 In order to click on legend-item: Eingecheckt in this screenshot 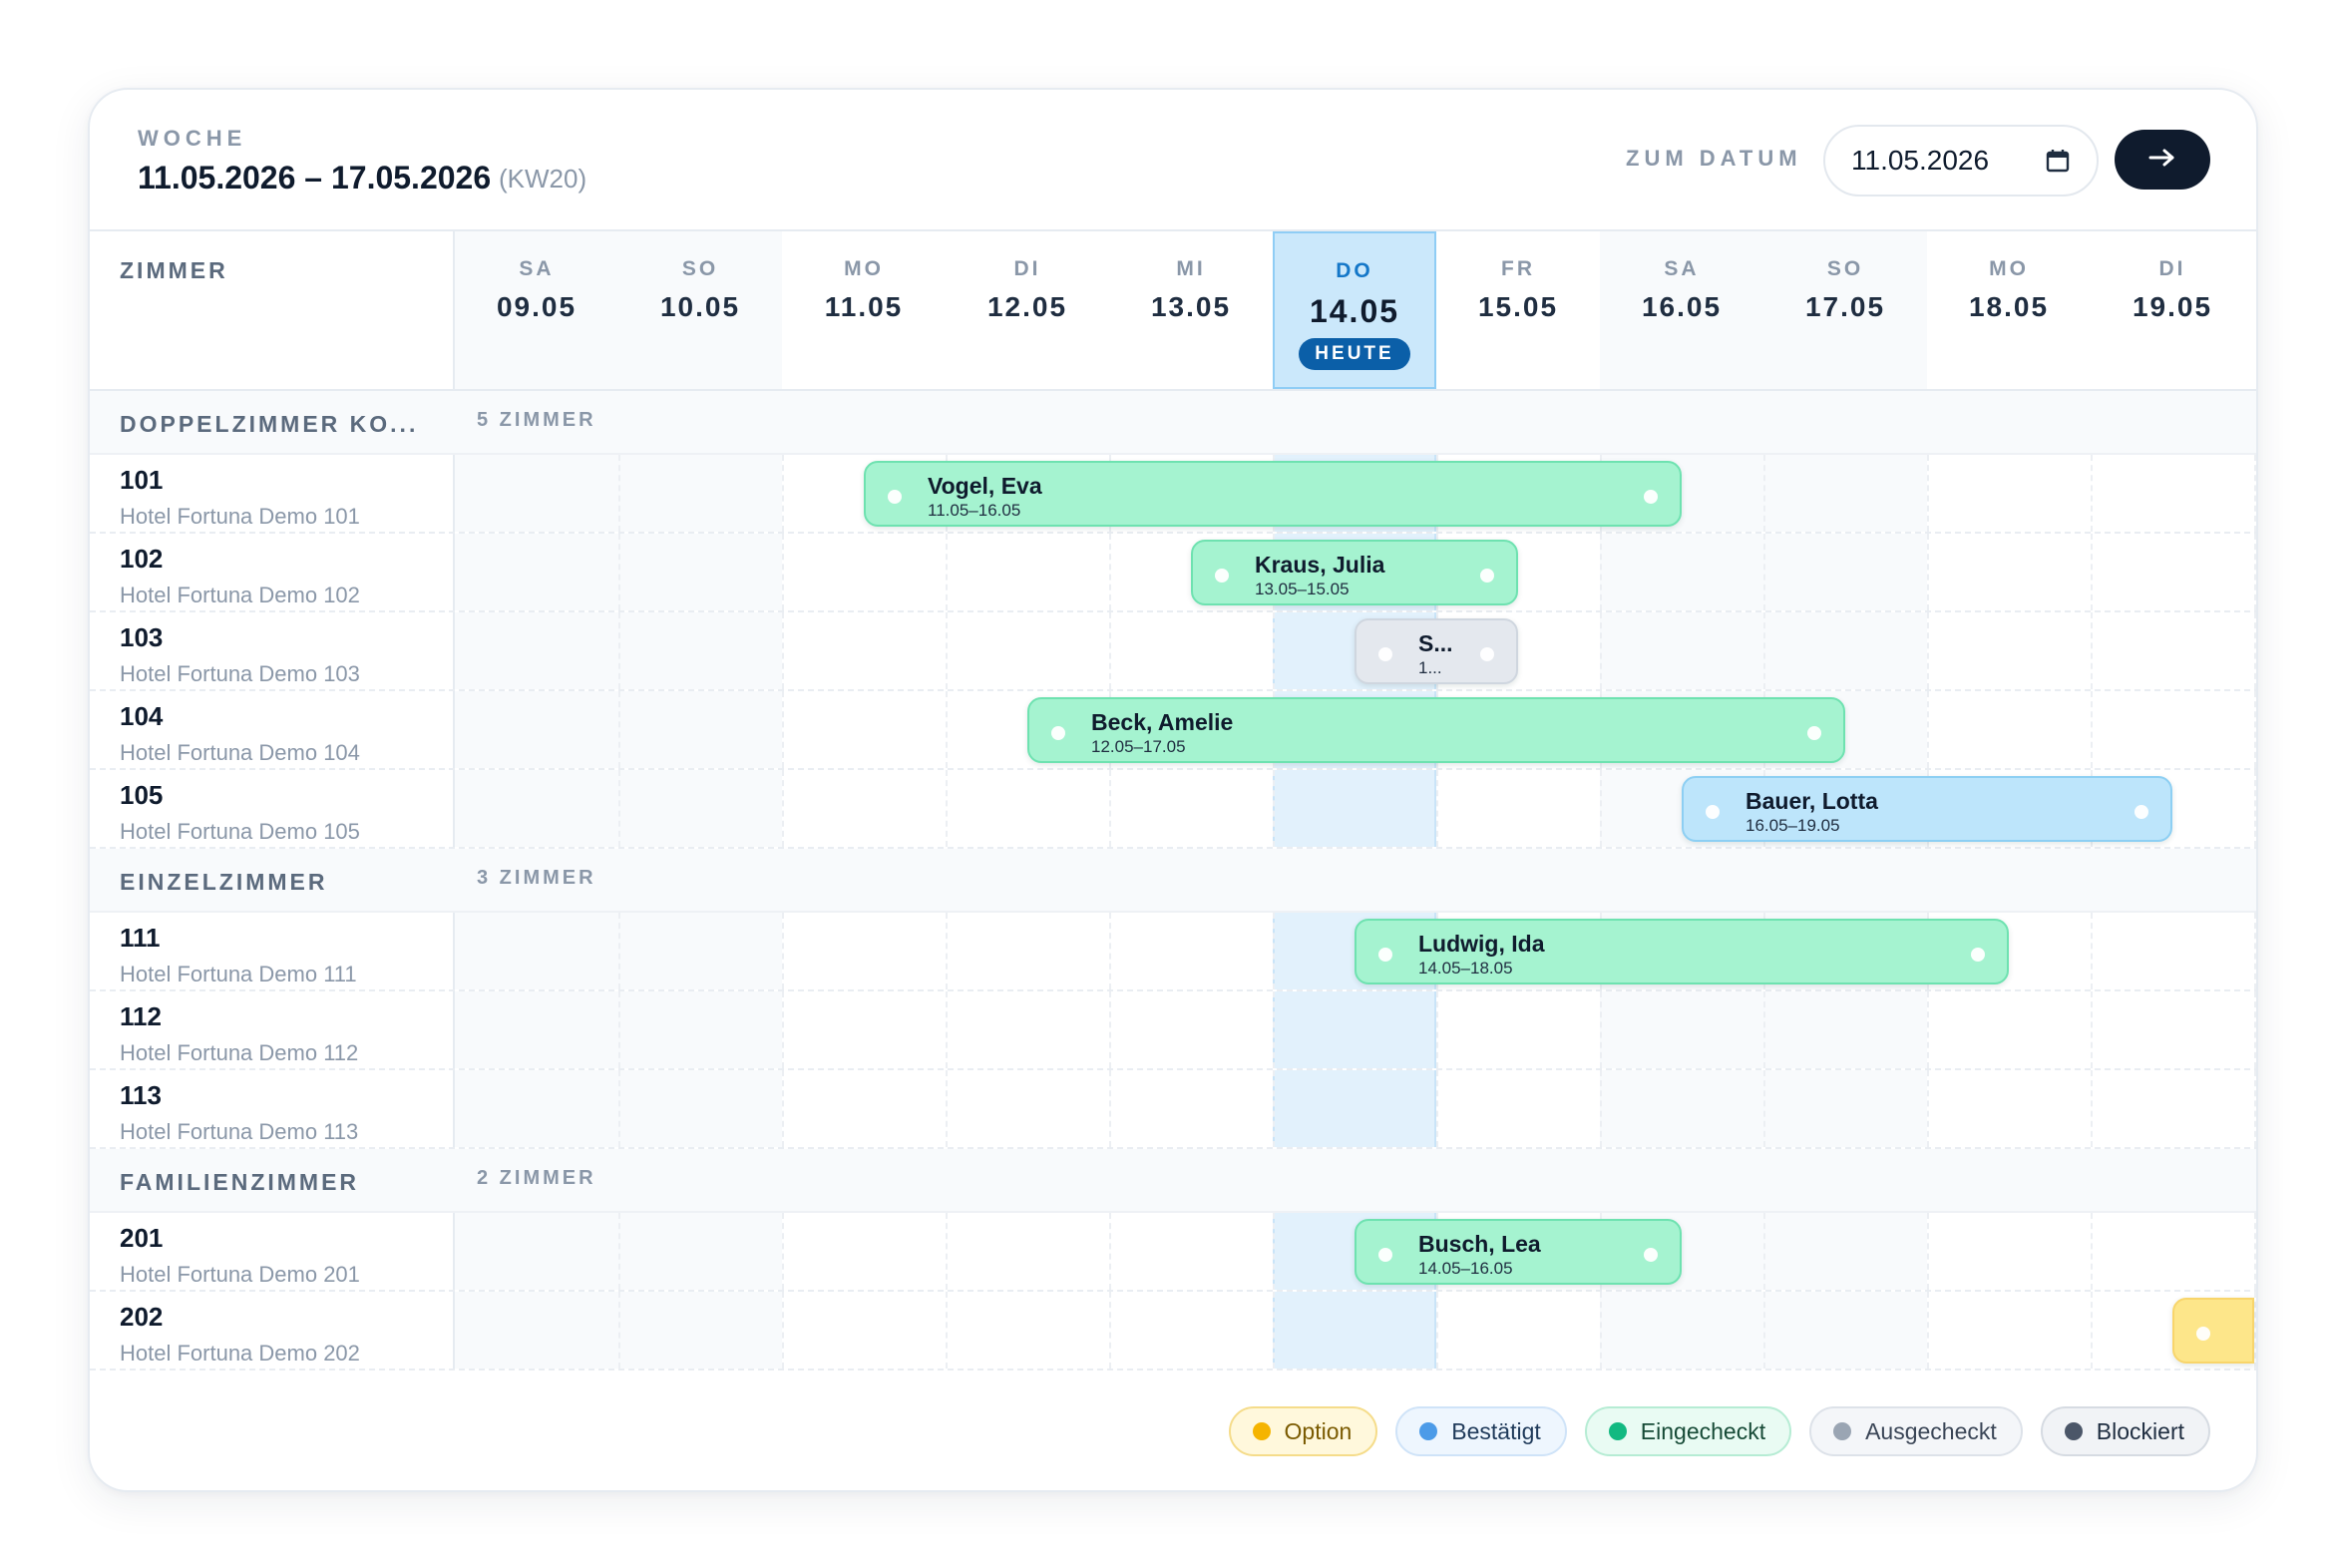, I will do `click(1688, 1431)`.